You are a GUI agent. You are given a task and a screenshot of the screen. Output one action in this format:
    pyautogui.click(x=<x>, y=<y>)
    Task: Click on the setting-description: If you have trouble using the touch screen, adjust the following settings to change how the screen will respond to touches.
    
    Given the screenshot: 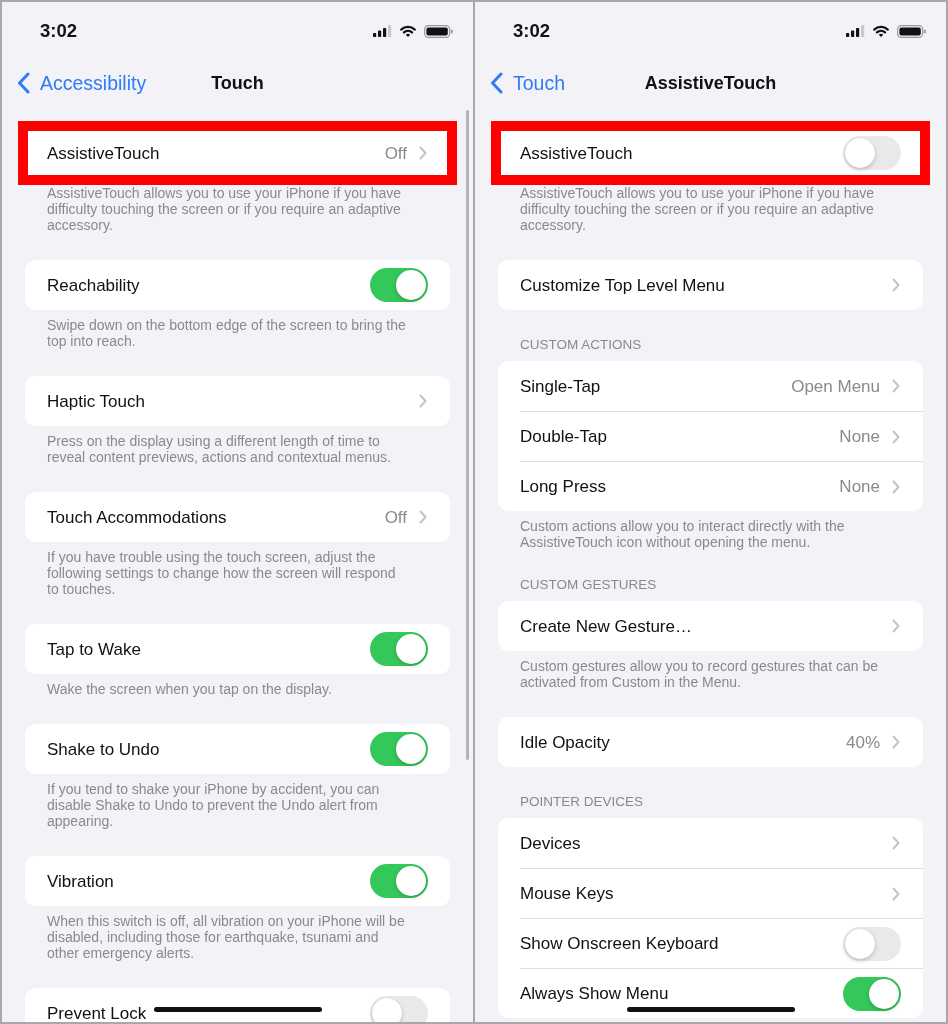 What is the action you would take?
    pyautogui.click(x=221, y=573)
    